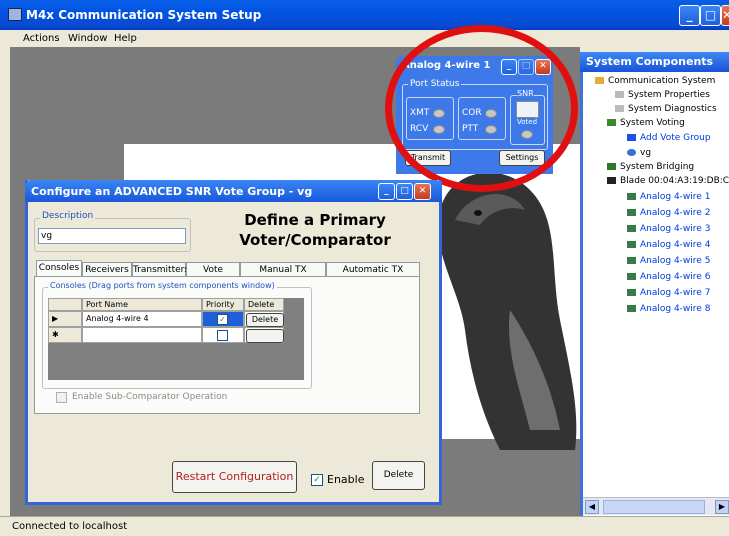  Describe the element at coordinates (264, 304) in the screenshot. I see `col-delete: Delete` at that location.